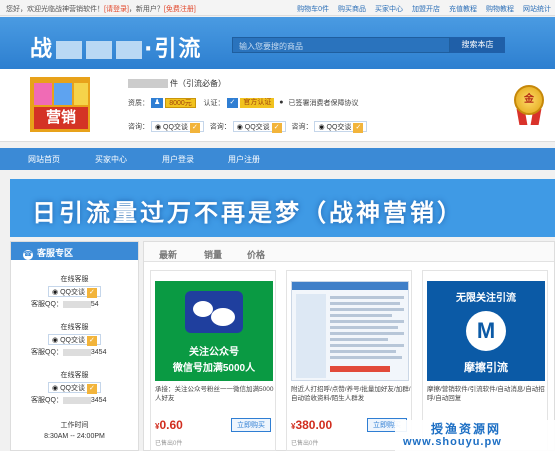 Image resolution: width=555 pixels, height=451 pixels. I want to click on product-image: 无限关注引流 M 摩擦引流, so click(486, 331).